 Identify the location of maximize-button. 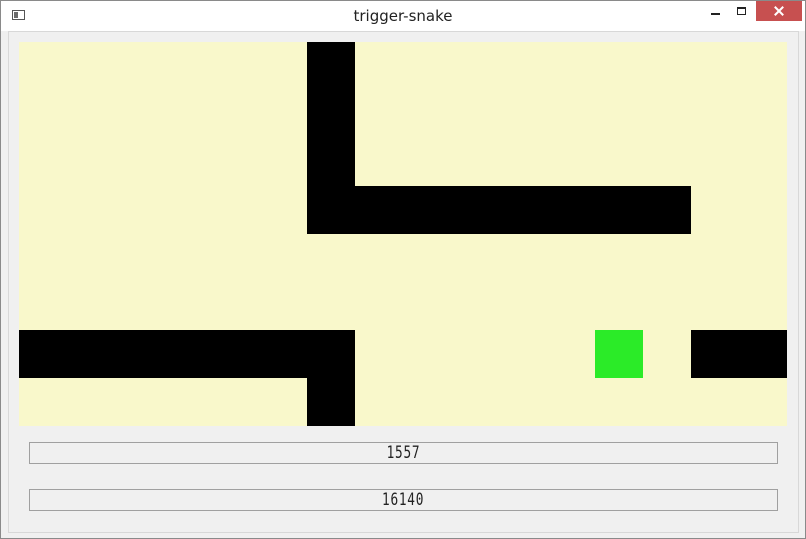
(742, 11).